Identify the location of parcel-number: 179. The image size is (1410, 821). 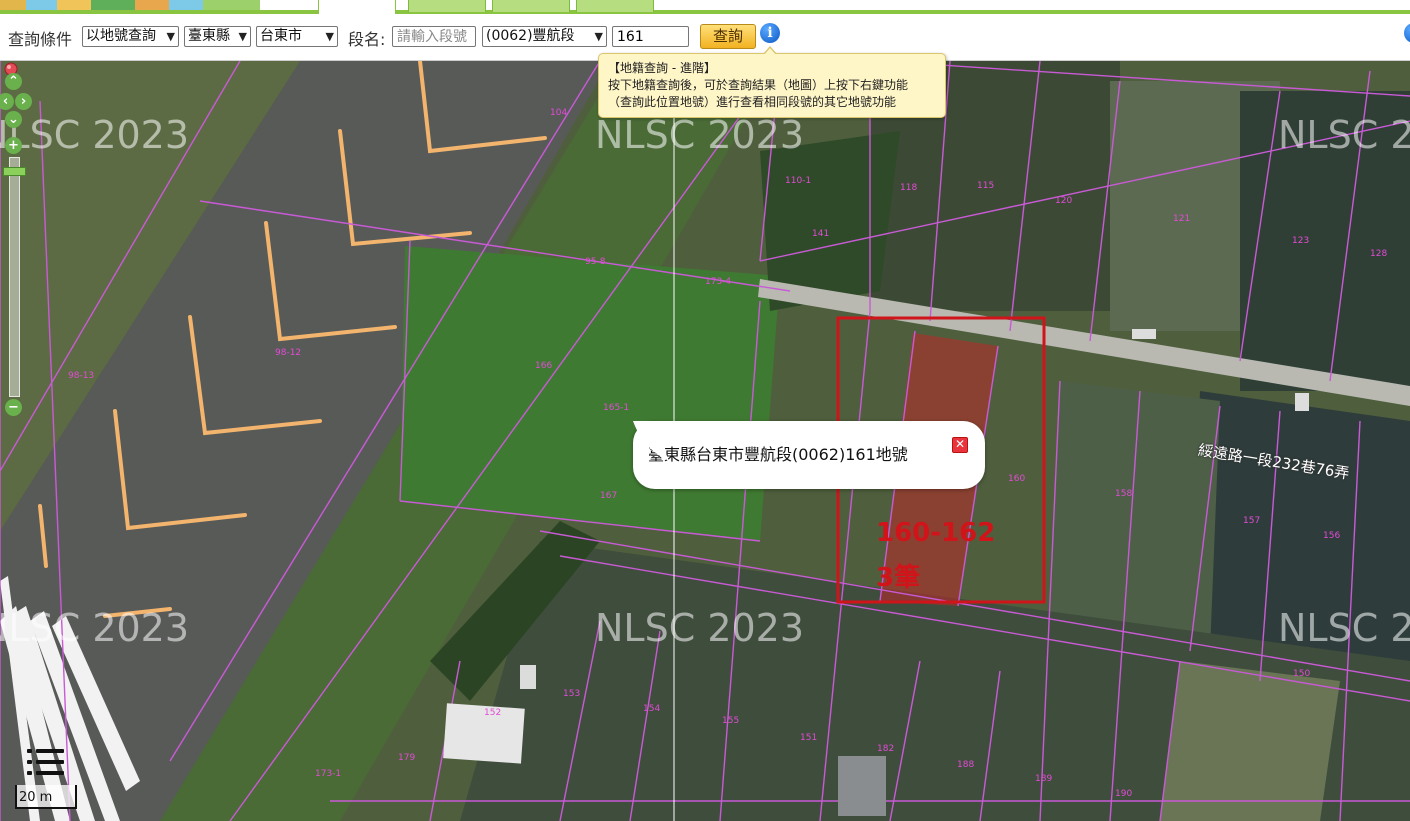
(407, 758).